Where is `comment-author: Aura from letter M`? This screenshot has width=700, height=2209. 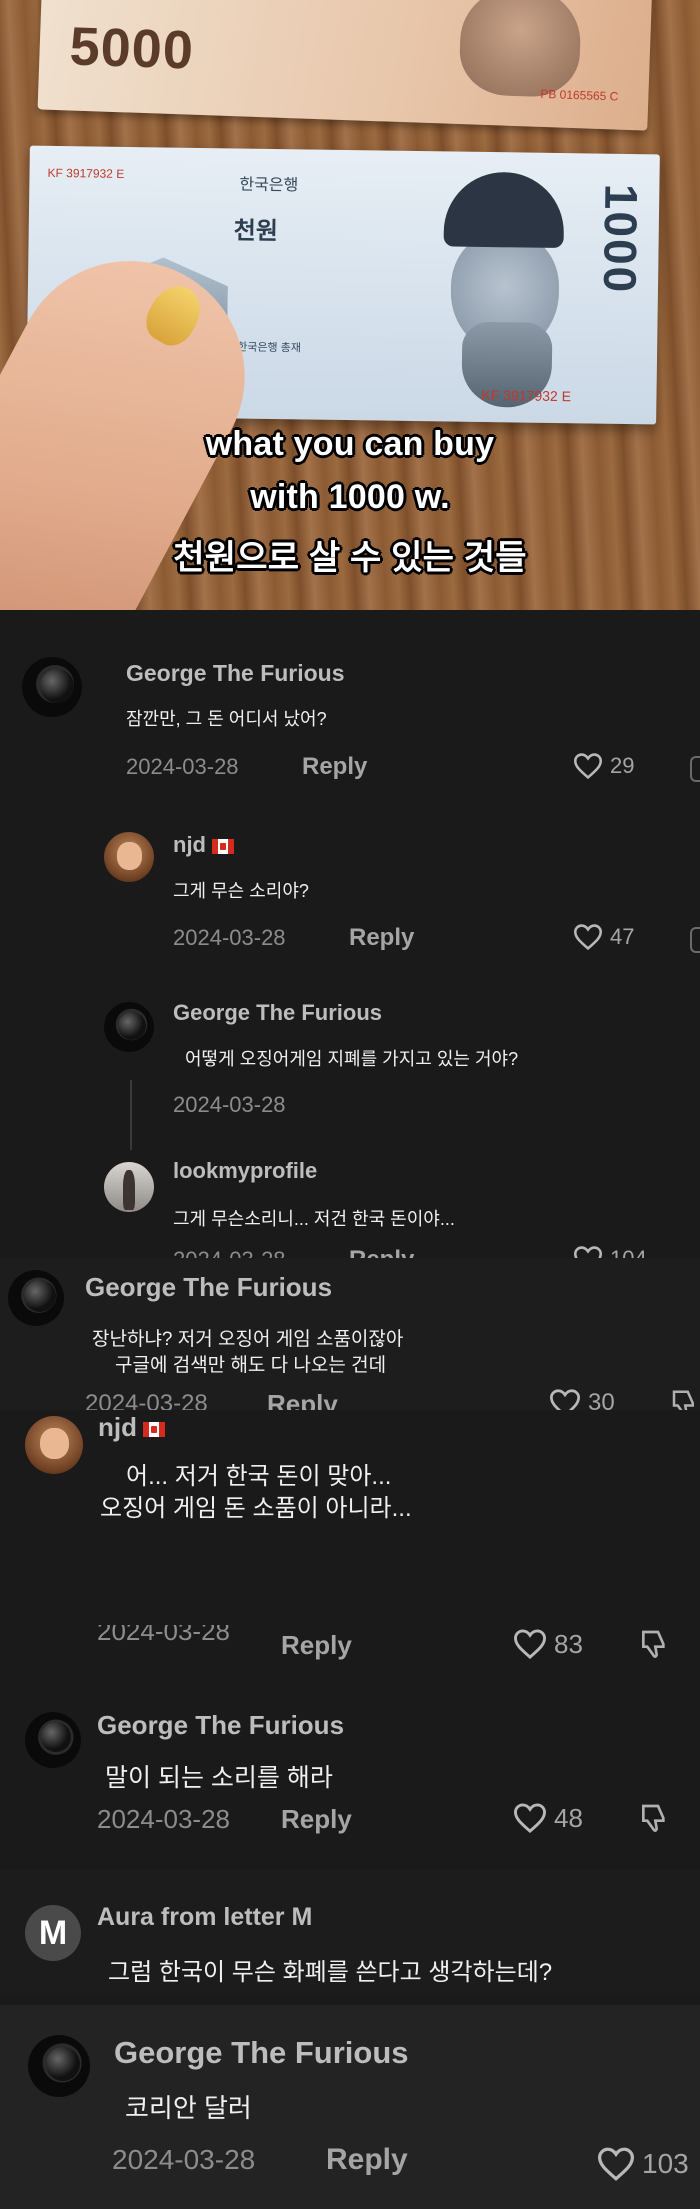
comment-author: Aura from letter M is located at coordinates (204, 1917).